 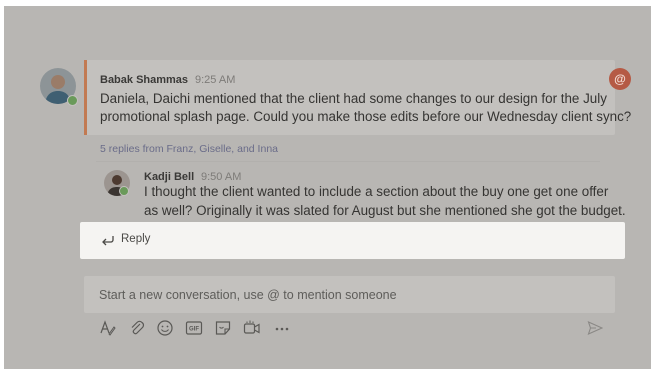 What do you see at coordinates (189, 149) in the screenshot?
I see `replies-link: 5 replies from Franz, Giselle, and Inna` at bounding box center [189, 149].